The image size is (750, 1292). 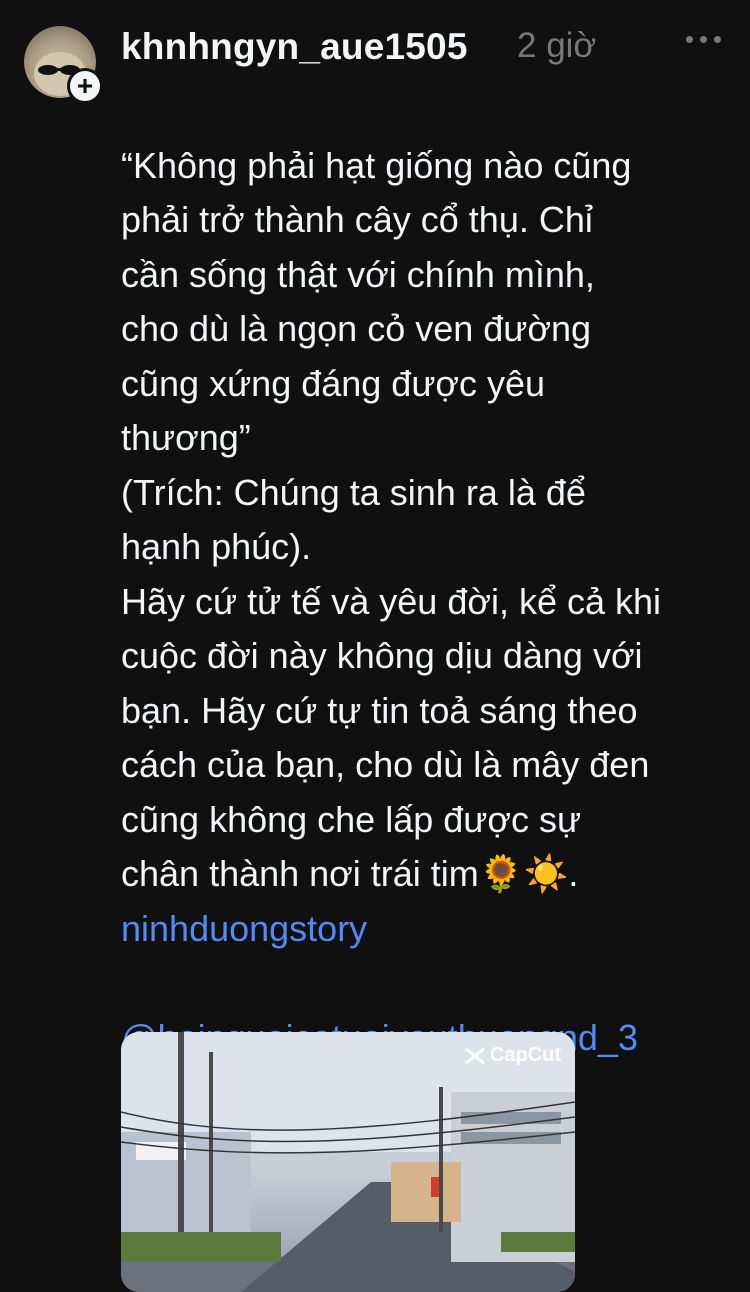 I want to click on post-media: CapCut, so click(x=348, y=1162).